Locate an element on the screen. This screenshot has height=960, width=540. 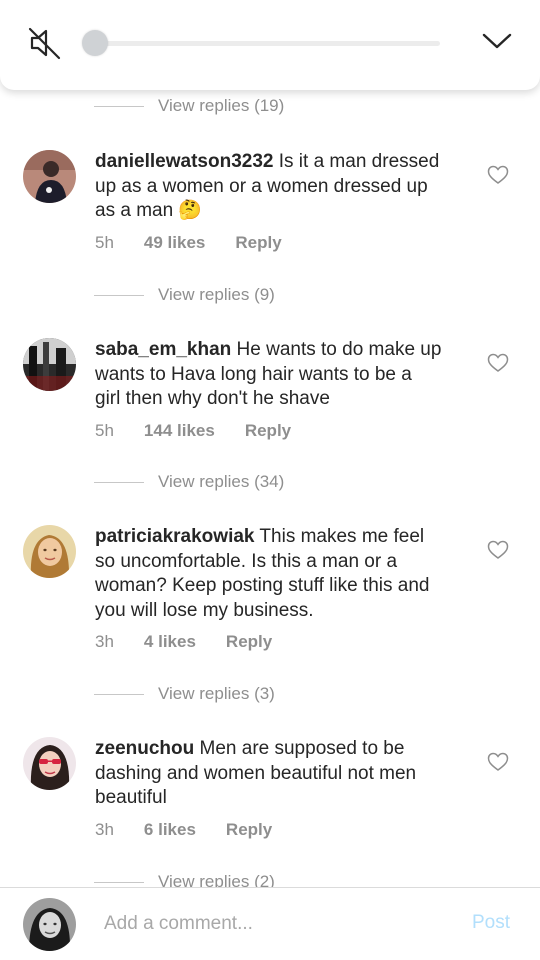
comment-likes: 49 likes is located at coordinates (174, 243).